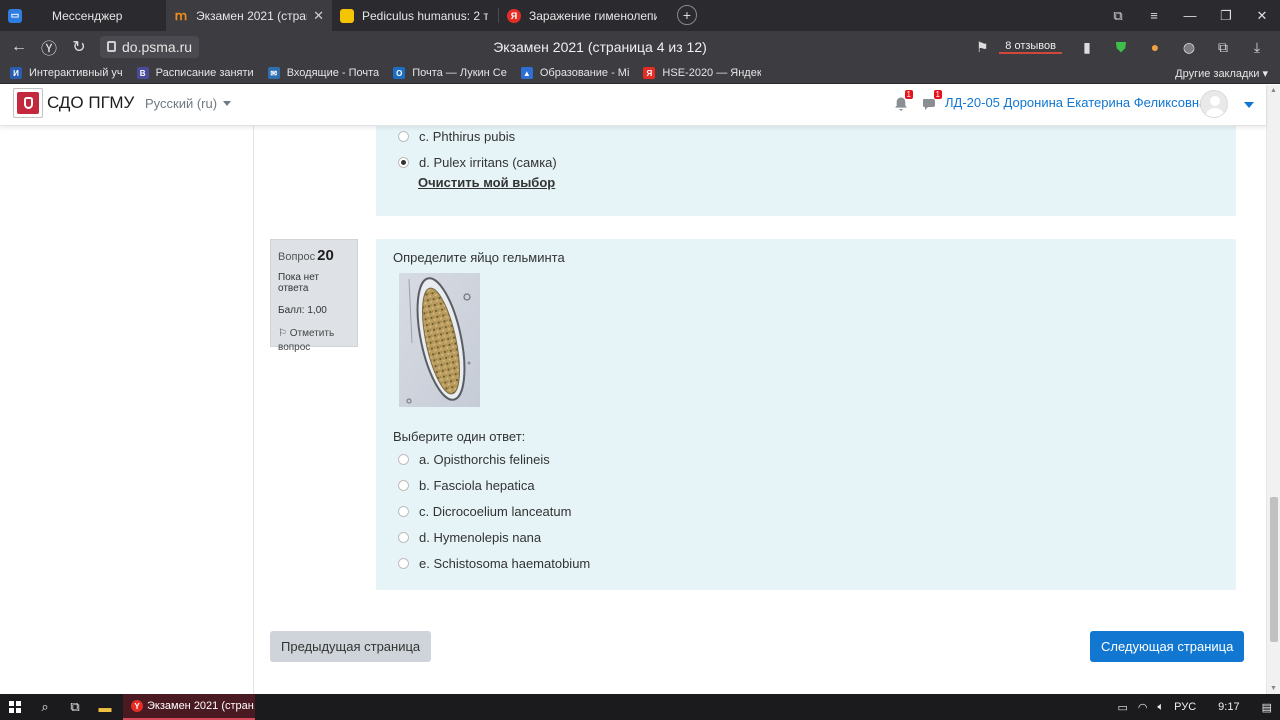  What do you see at coordinates (1257, 47) in the screenshot?
I see `download-icon: ⤓` at bounding box center [1257, 47].